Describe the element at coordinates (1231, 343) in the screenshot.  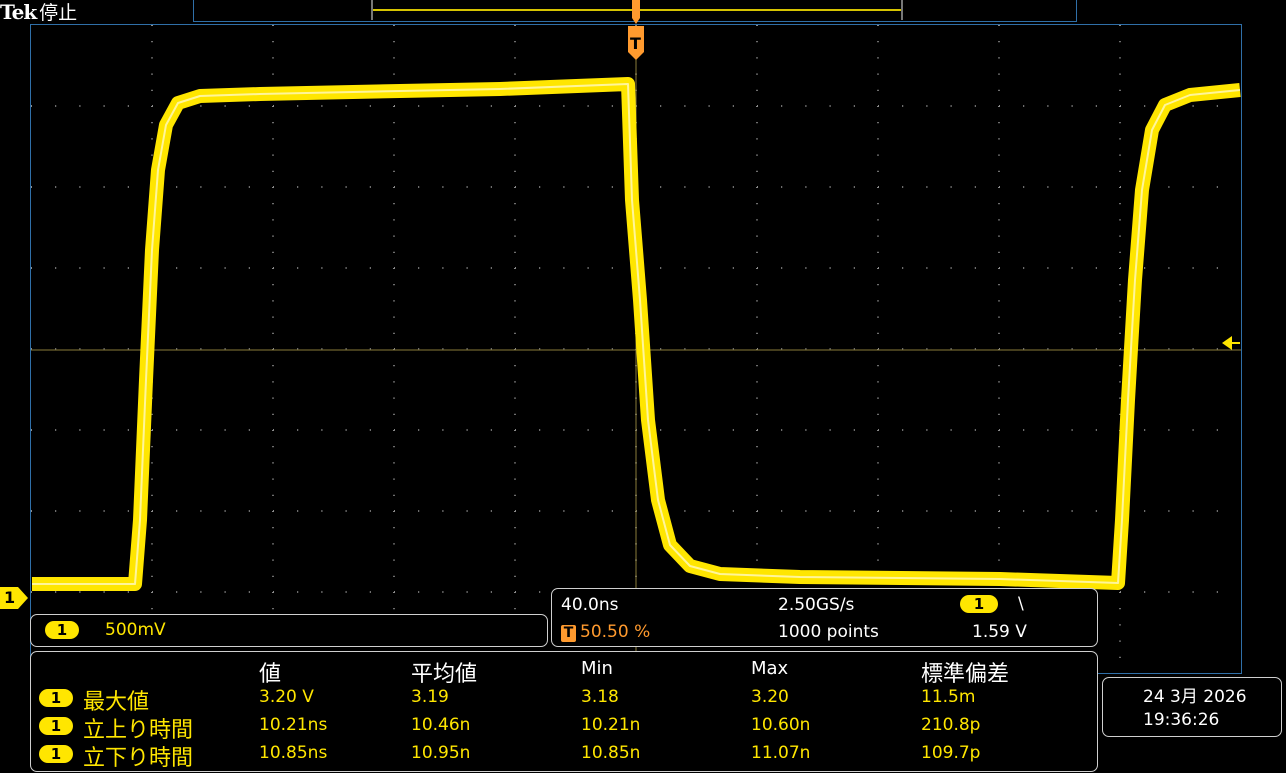
I see `trigger-level-arrow` at that location.